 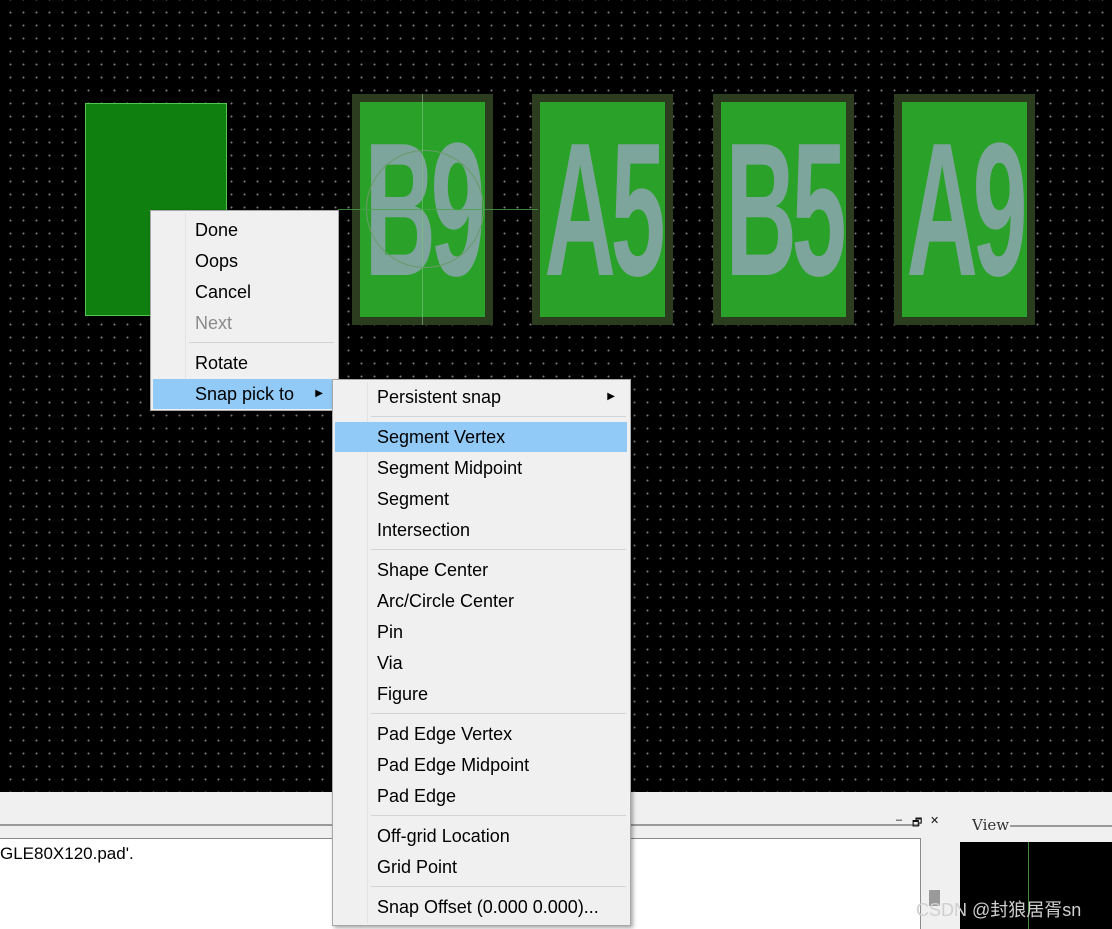 I want to click on menu-item-via: Via, so click(x=481, y=663).